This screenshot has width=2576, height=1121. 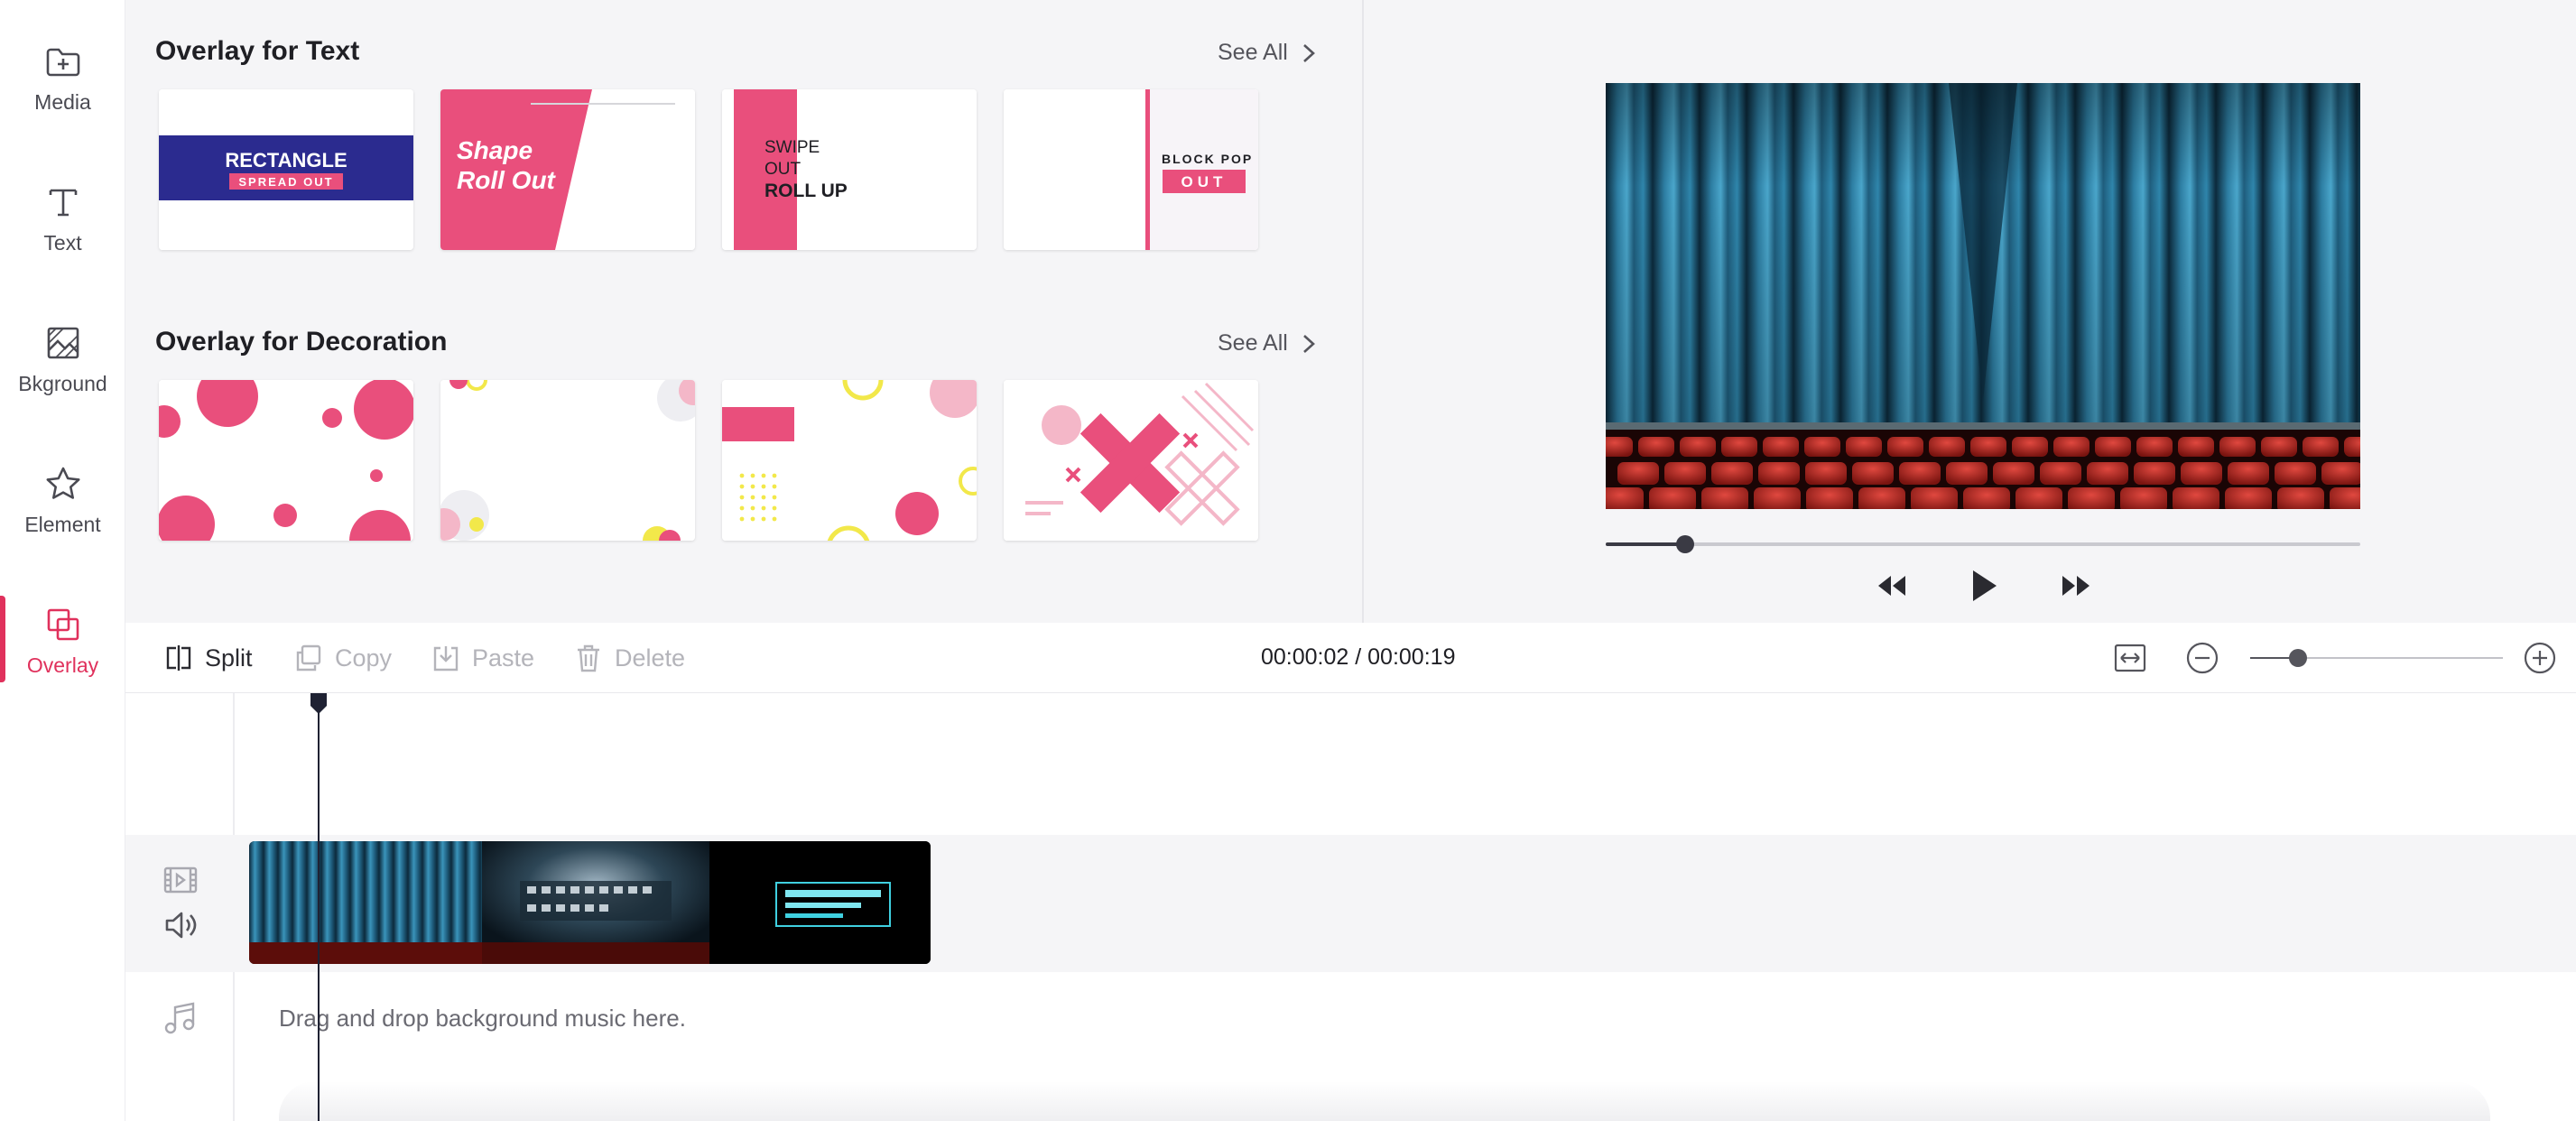 I want to click on sidebar-item-overlay: Overlay, so click(x=63, y=646).